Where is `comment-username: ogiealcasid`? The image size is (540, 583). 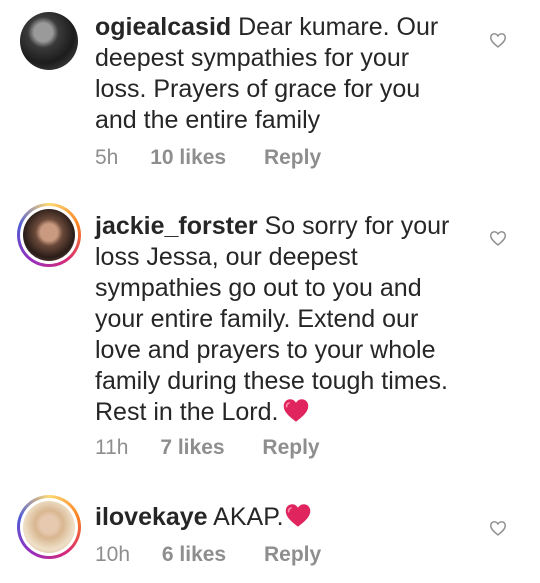 comment-username: ogiealcasid is located at coordinates (163, 27).